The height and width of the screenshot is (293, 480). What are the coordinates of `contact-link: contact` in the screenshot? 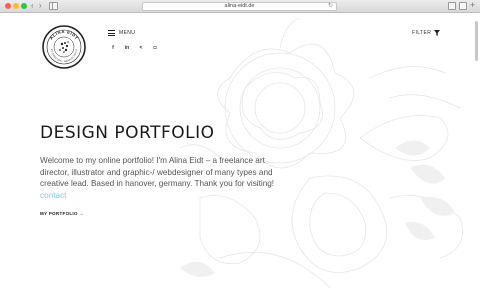 It's located at (53, 195).